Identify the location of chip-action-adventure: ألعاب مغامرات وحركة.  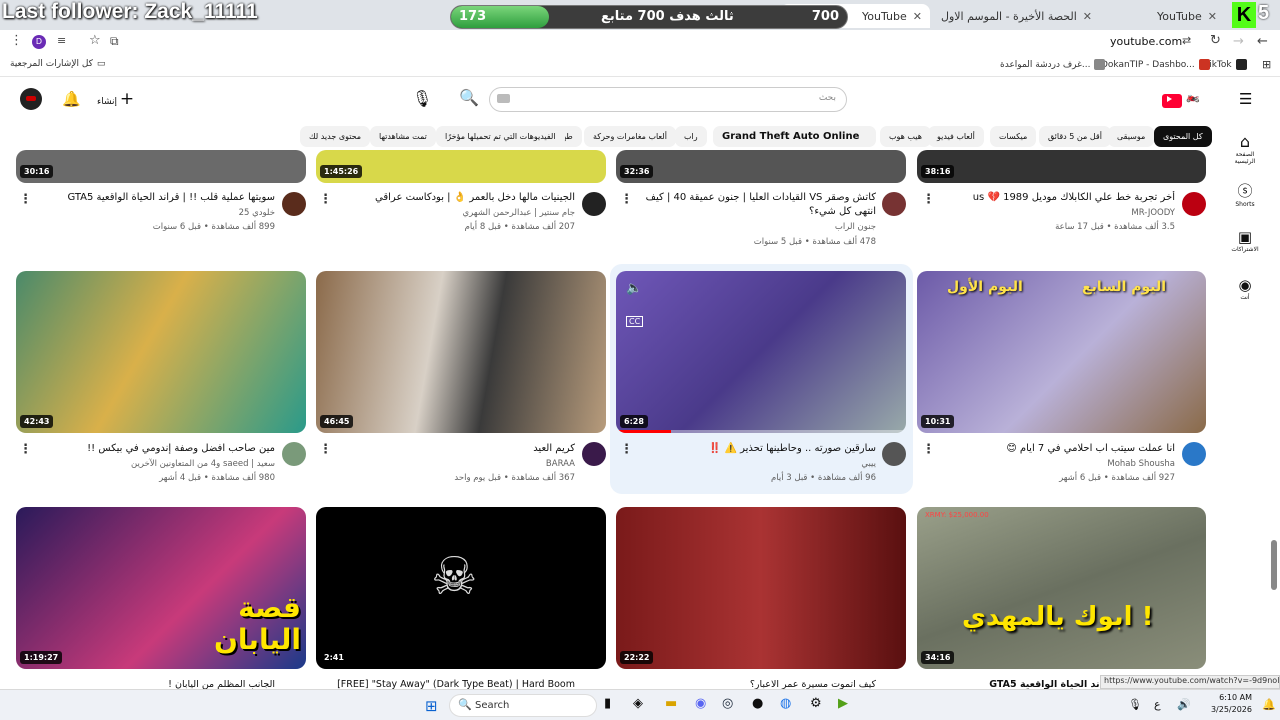
(630, 136).